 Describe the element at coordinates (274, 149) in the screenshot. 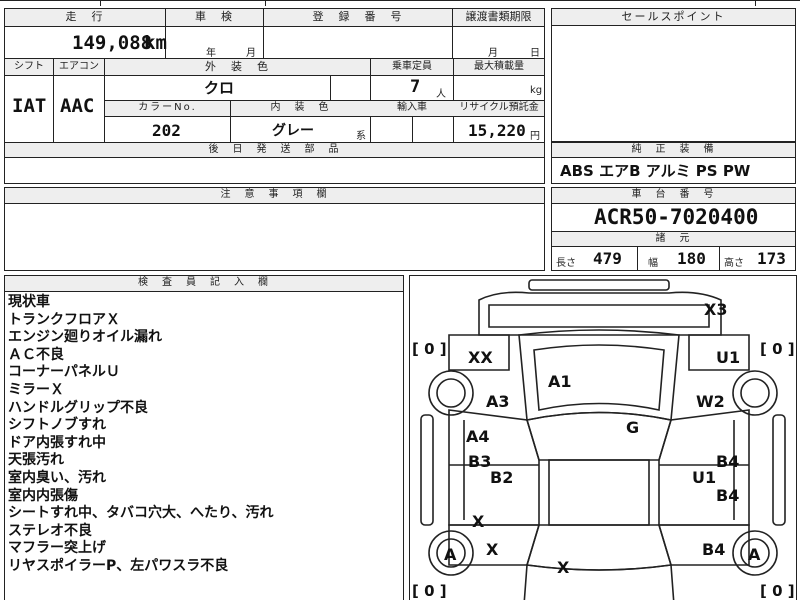

I see `later-parts-header: 後 日 発 送 部 品` at that location.